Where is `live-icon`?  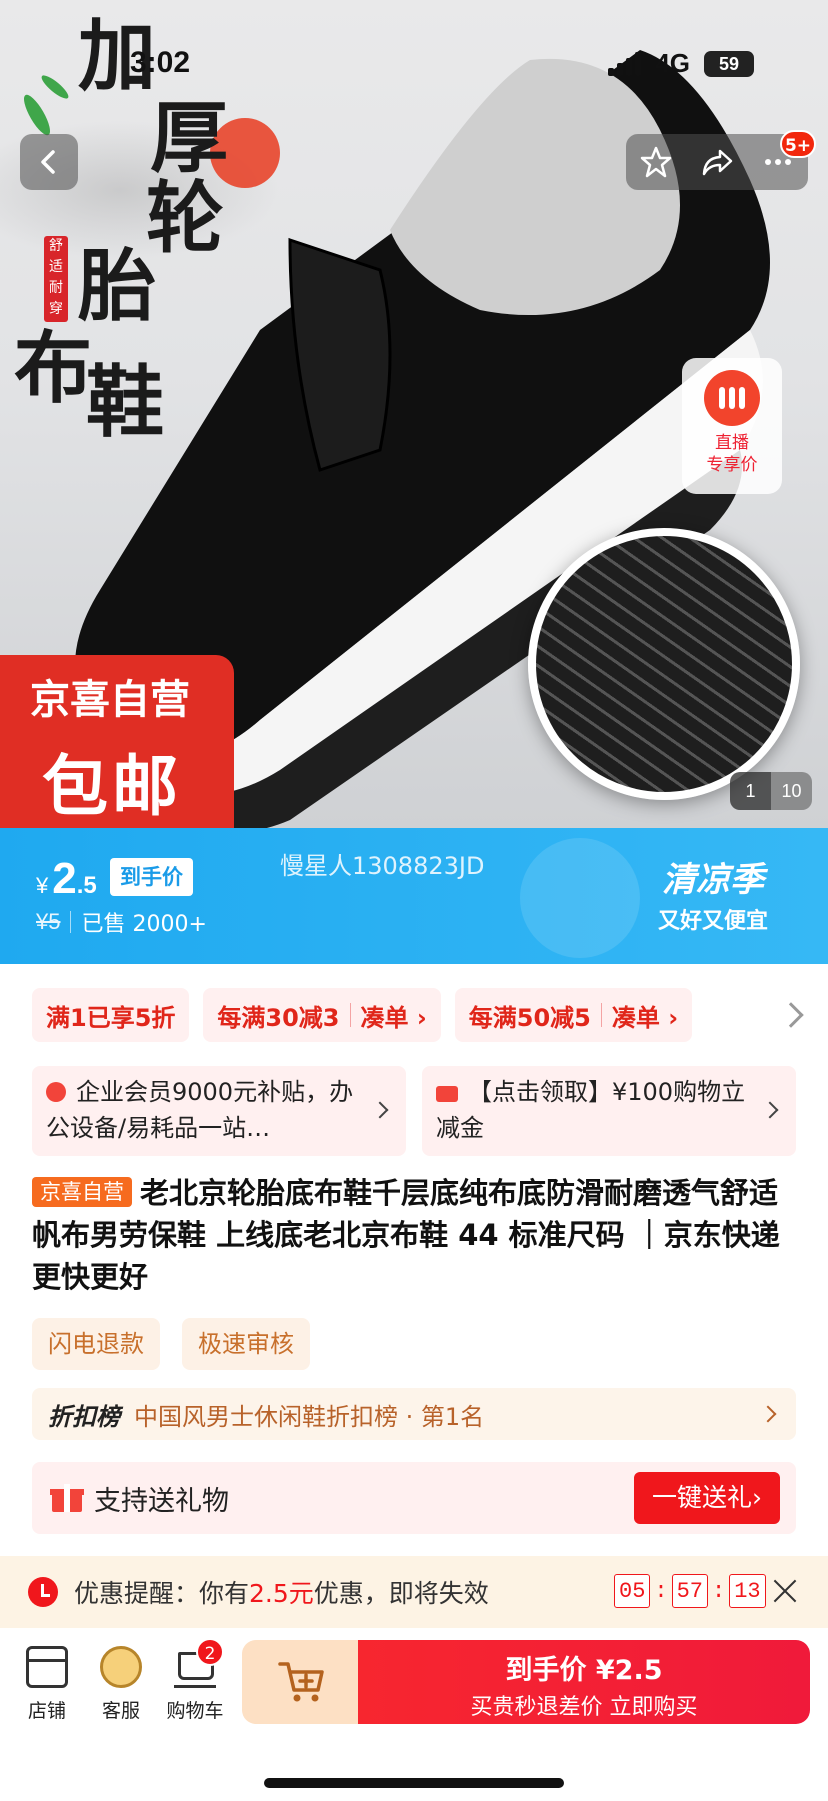 live-icon is located at coordinates (732, 398).